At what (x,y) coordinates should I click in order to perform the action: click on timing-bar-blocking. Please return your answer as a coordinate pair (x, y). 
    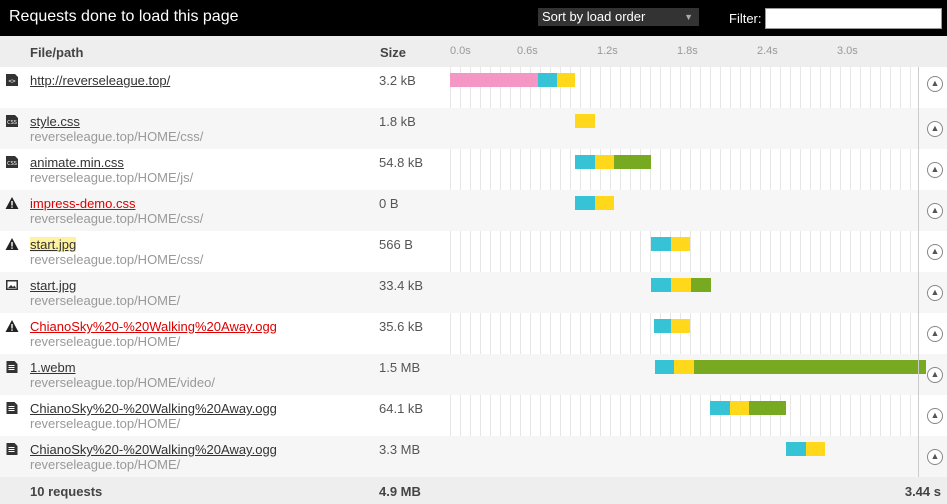
    Looking at the image, I should click on (494, 80).